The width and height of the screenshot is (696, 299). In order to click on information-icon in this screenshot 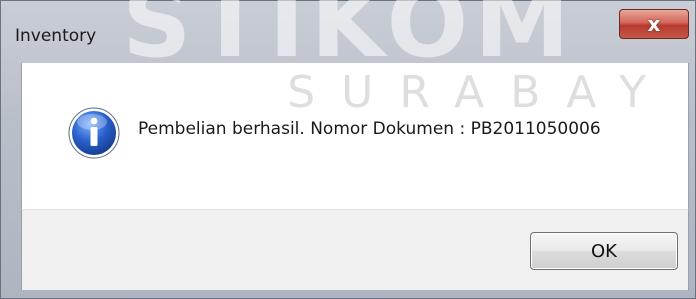, I will do `click(94, 133)`.